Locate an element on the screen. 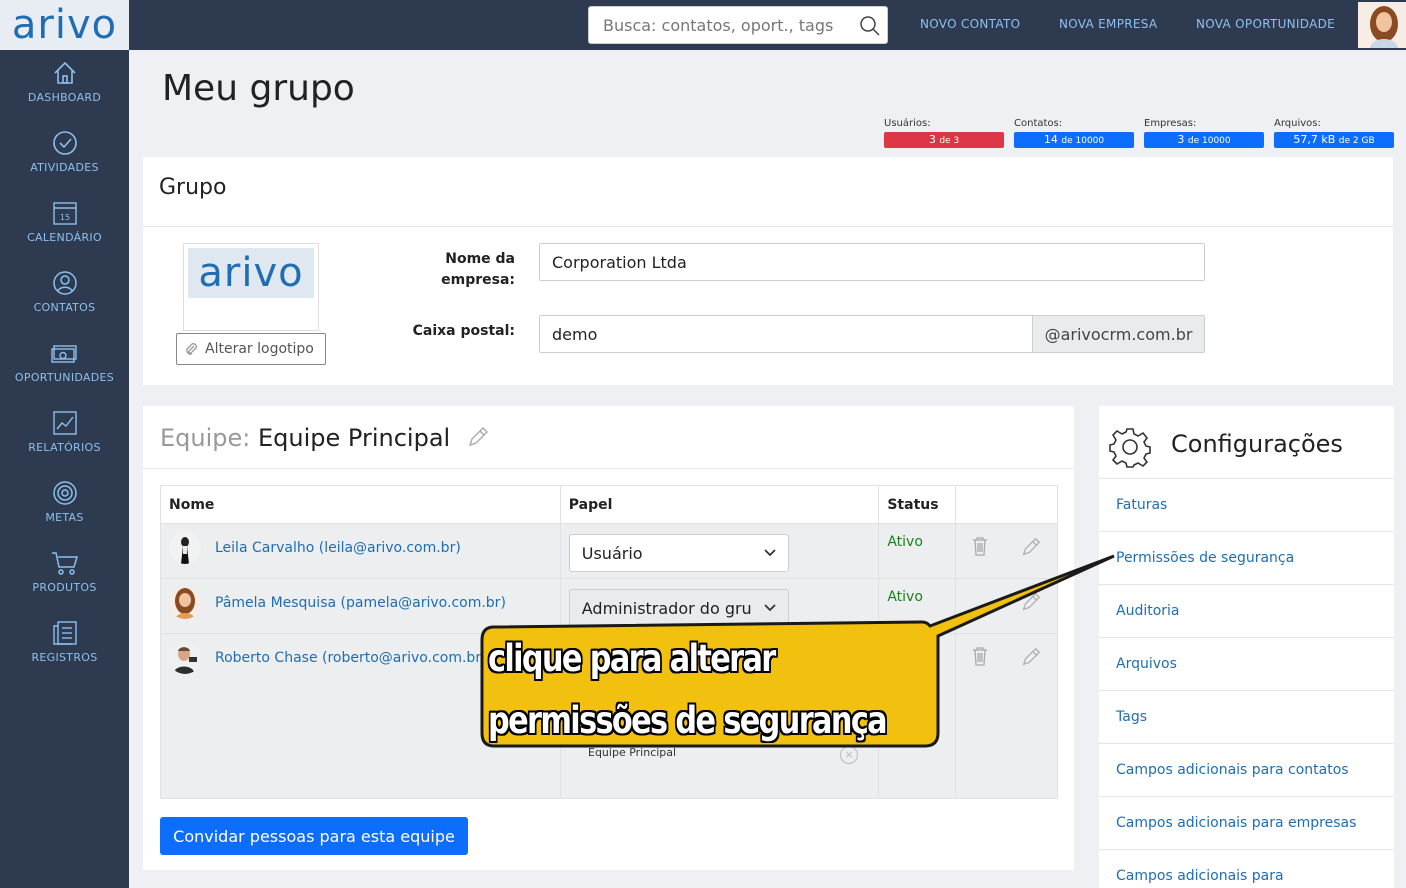 This screenshot has width=1406, height=888. column-header-status: Status is located at coordinates (917, 504).